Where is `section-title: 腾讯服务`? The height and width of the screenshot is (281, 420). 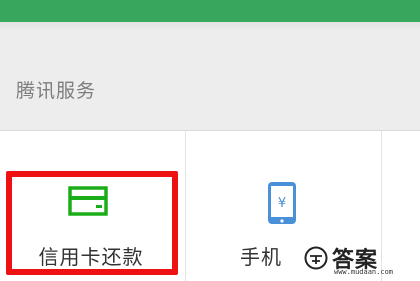
section-title: 腾讯服务 is located at coordinates (56, 91).